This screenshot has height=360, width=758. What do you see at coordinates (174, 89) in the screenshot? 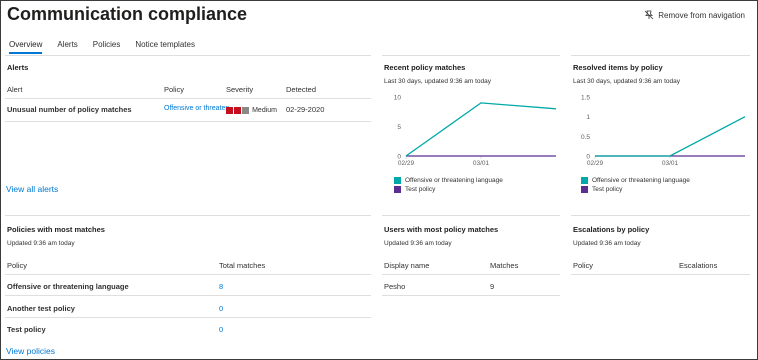
I see `alerts-col-policy: Policy` at bounding box center [174, 89].